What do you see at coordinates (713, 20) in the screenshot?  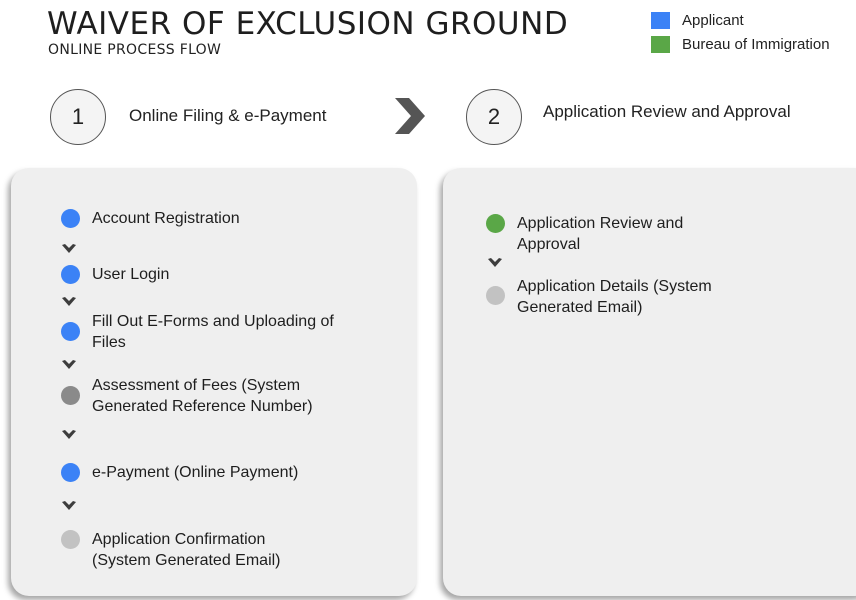 I see `legend-label: Applicant` at bounding box center [713, 20].